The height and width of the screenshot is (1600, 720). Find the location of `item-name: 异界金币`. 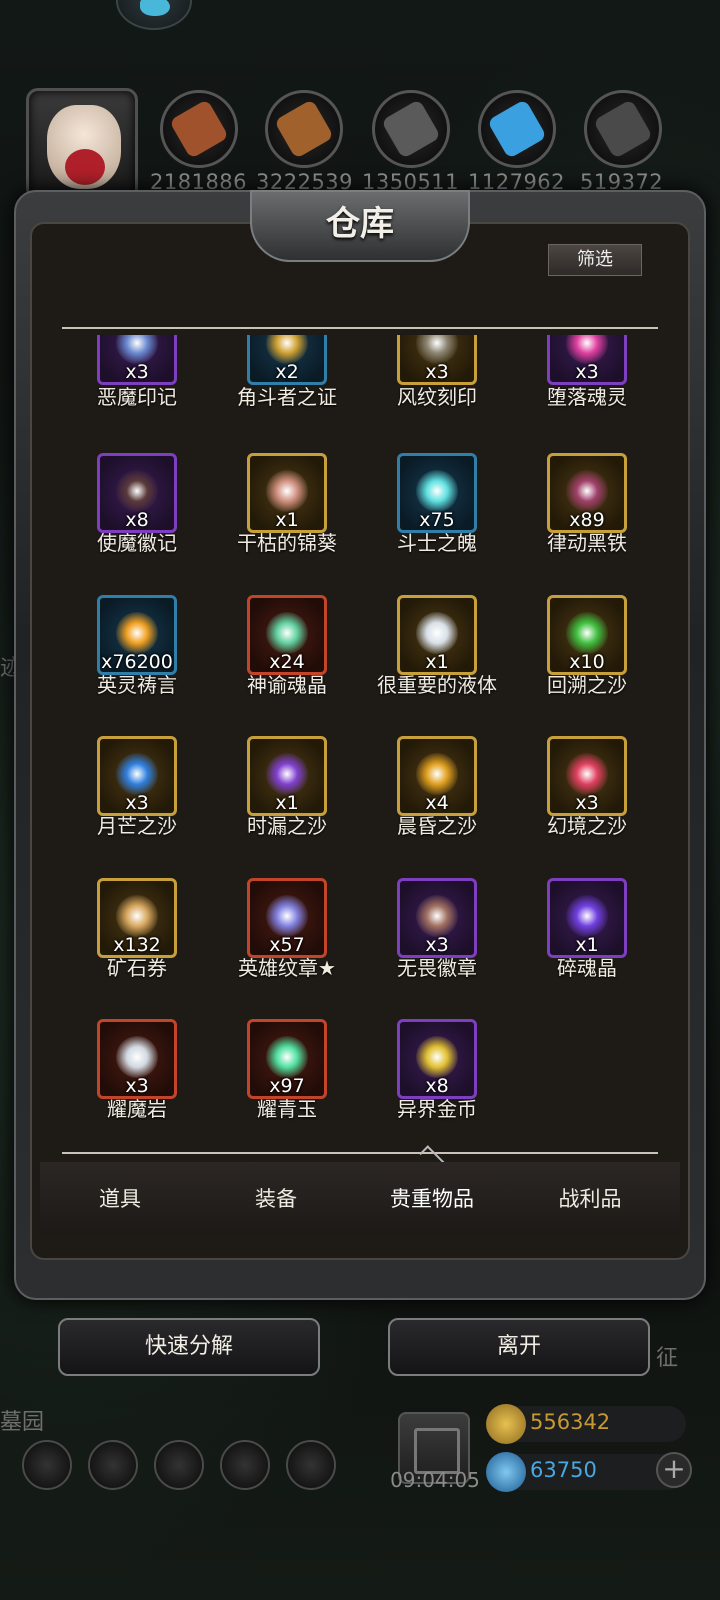

item-name: 异界金币 is located at coordinates (437, 1109).